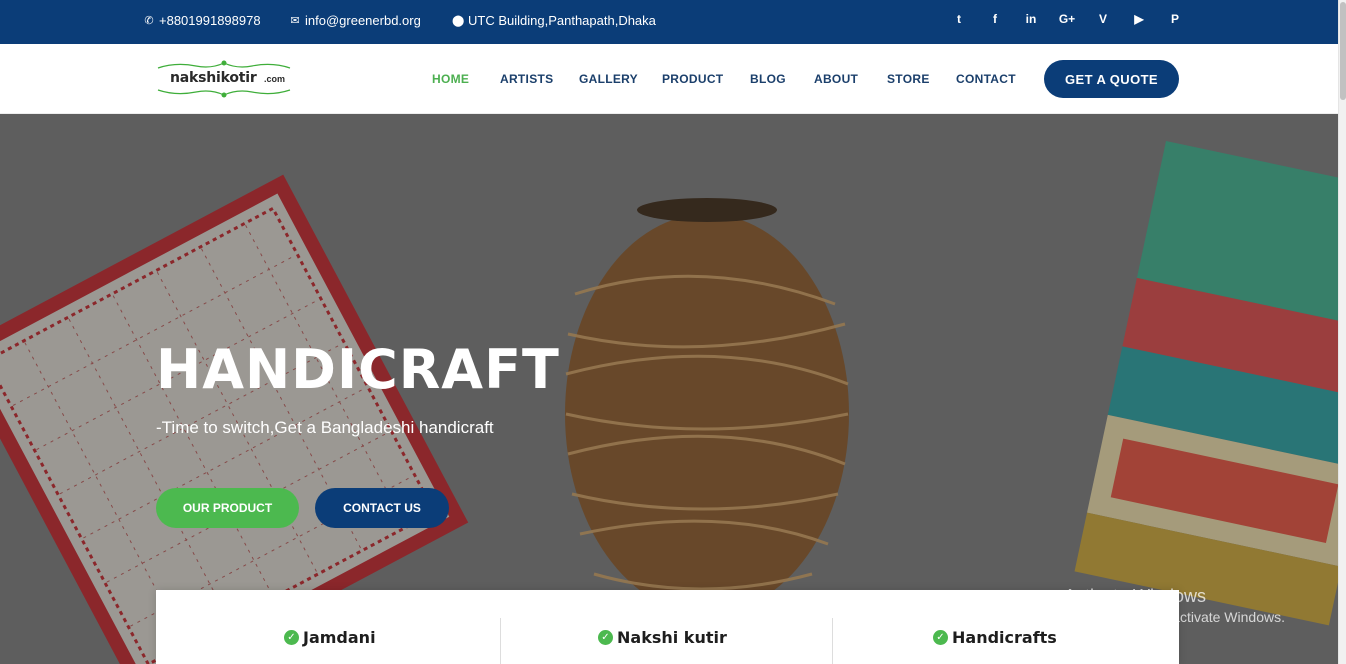 The image size is (1346, 664). I want to click on hero-title: HANDICRAFT, so click(358, 369).